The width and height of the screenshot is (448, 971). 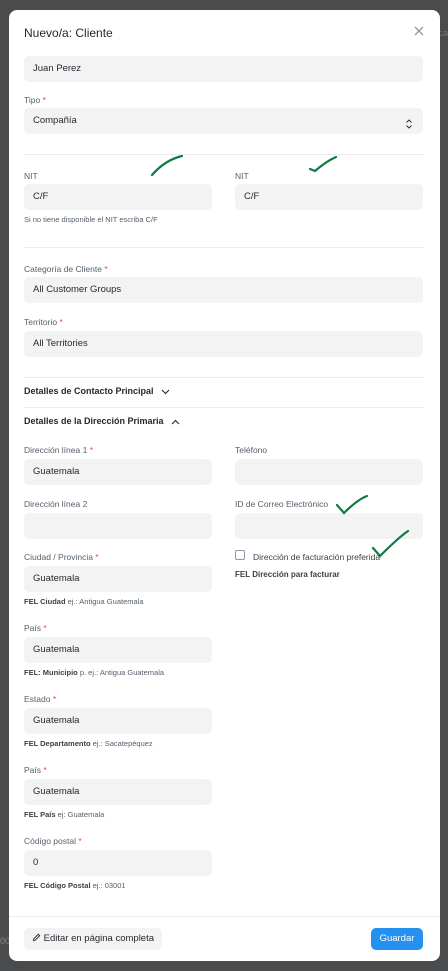 What do you see at coordinates (252, 196) in the screenshot?
I see `nit-secondary-value: C/F` at bounding box center [252, 196].